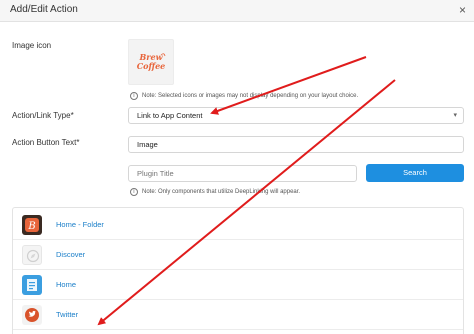 This screenshot has width=474, height=334. Describe the element at coordinates (32, 255) in the screenshot. I see `discover-icon` at that location.